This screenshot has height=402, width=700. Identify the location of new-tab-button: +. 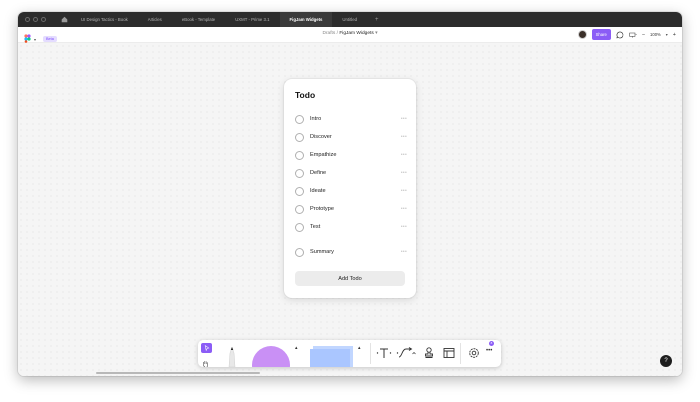
(377, 19).